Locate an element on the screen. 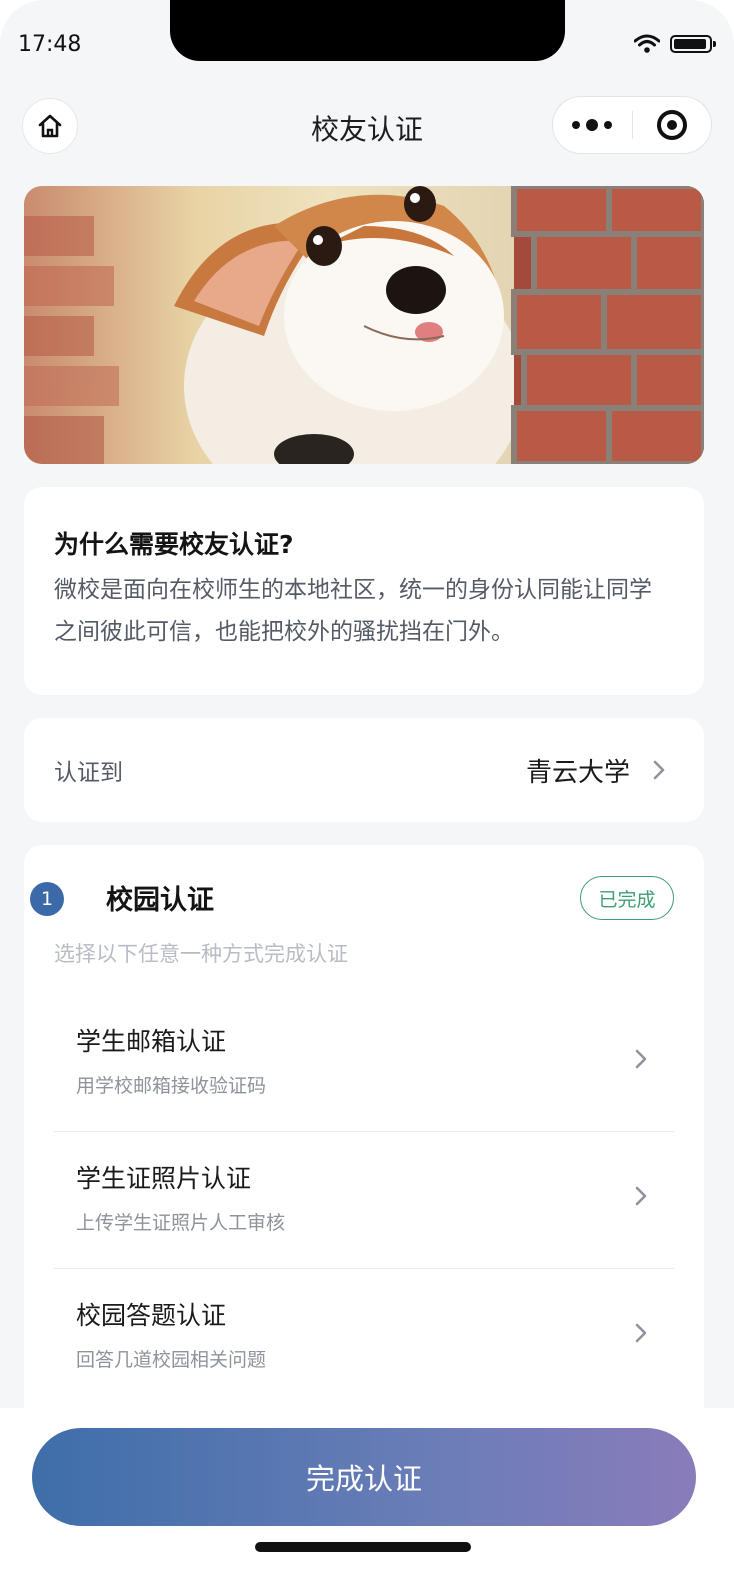  step-number-badge: 1 is located at coordinates (47, 899).